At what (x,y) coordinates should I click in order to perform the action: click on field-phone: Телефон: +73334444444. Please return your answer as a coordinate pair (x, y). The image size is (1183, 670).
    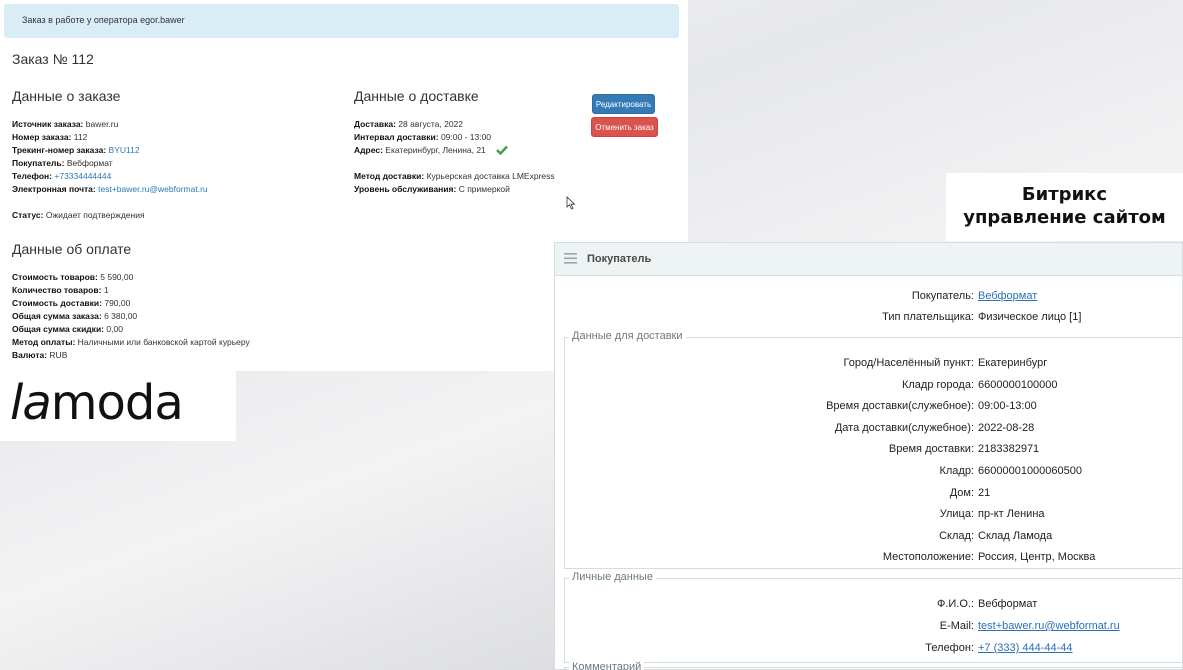
    Looking at the image, I should click on (62, 176).